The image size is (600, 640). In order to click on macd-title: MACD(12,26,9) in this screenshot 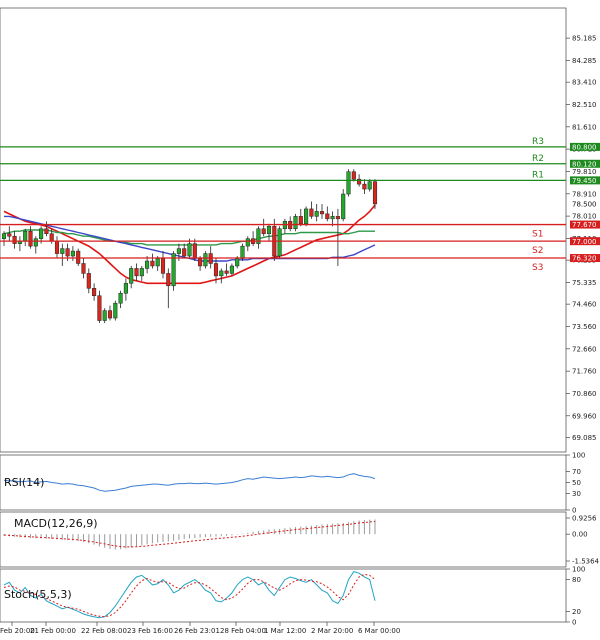, I will do `click(56, 523)`.